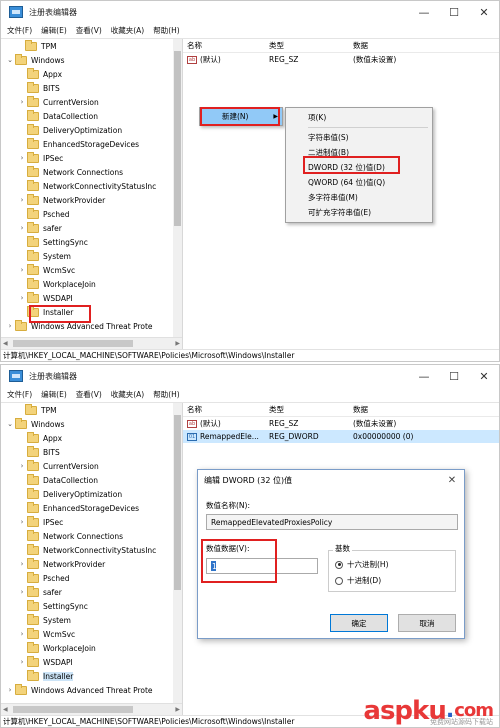  What do you see at coordinates (359, 182) in the screenshot?
I see `menu-item-qword: QWORD (64 位)值(Q)` at bounding box center [359, 182].